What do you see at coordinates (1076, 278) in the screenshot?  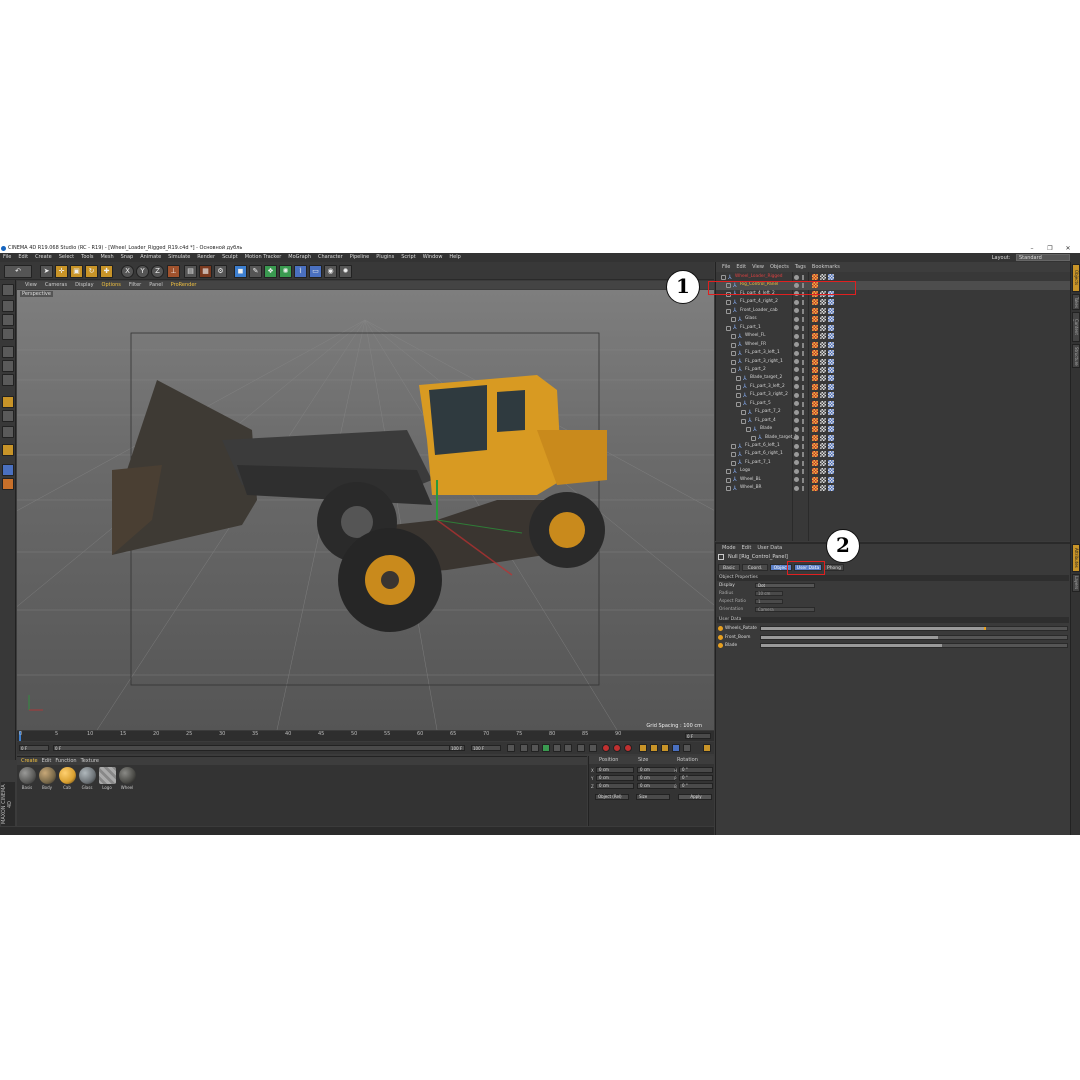 I see `tab-objects: Objects` at bounding box center [1076, 278].